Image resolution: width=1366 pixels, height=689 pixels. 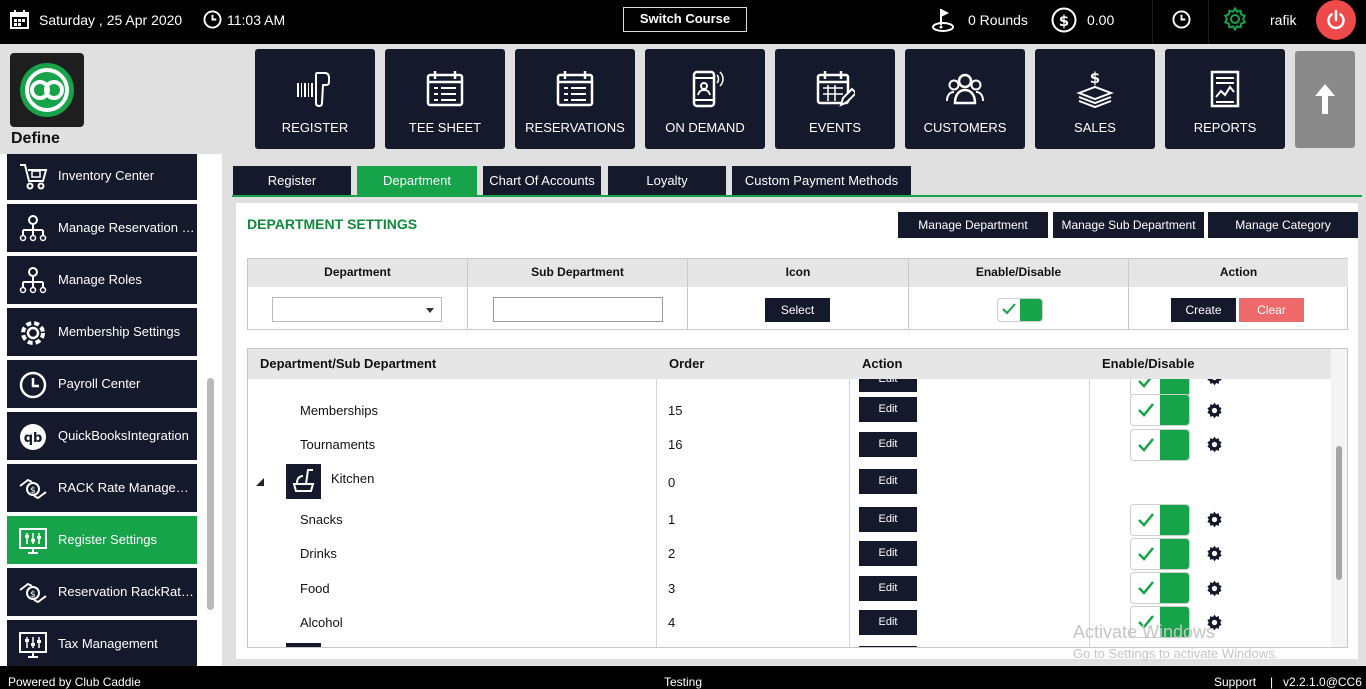 I want to click on sidebar-item-label: Payroll Center, so click(x=99, y=383).